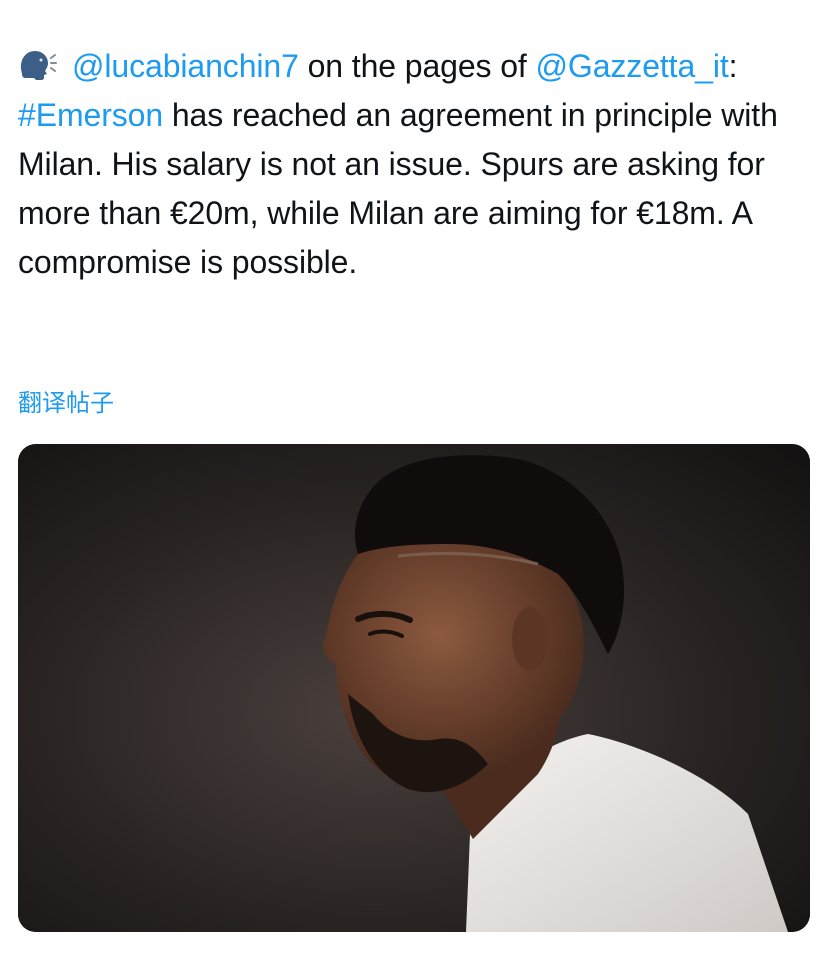 Image resolution: width=828 pixels, height=975 pixels. Describe the element at coordinates (41, 63) in the screenshot. I see `speaking-head-icon` at that location.